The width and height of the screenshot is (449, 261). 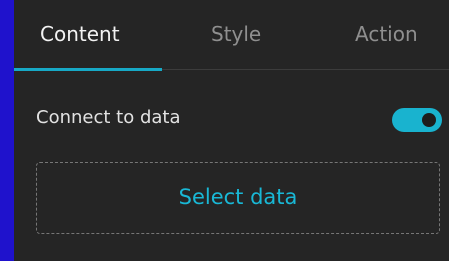 What do you see at coordinates (88, 69) in the screenshot?
I see `active-tab-indicator` at bounding box center [88, 69].